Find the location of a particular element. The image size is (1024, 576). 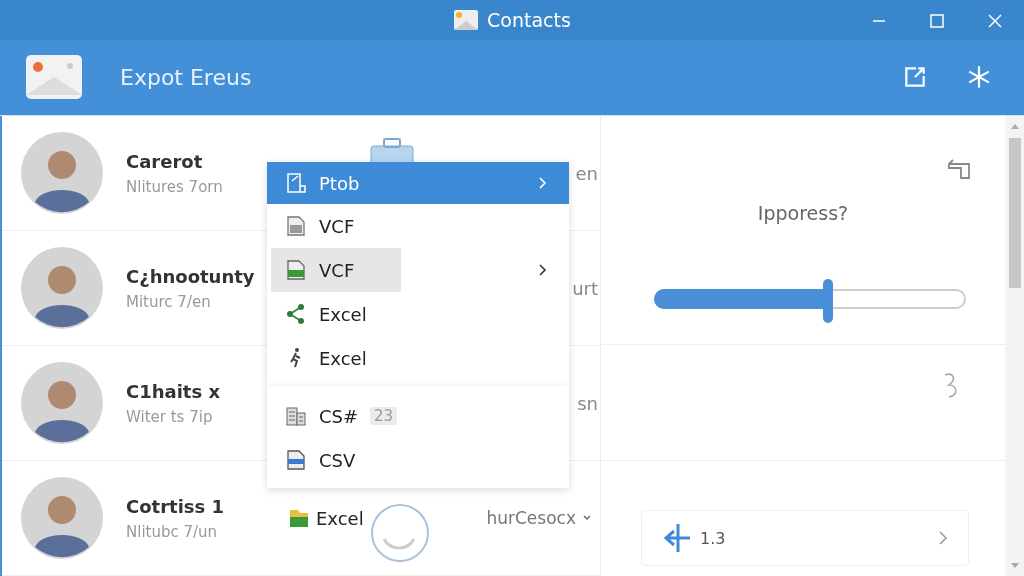

window-title: Contacts is located at coordinates (529, 19).